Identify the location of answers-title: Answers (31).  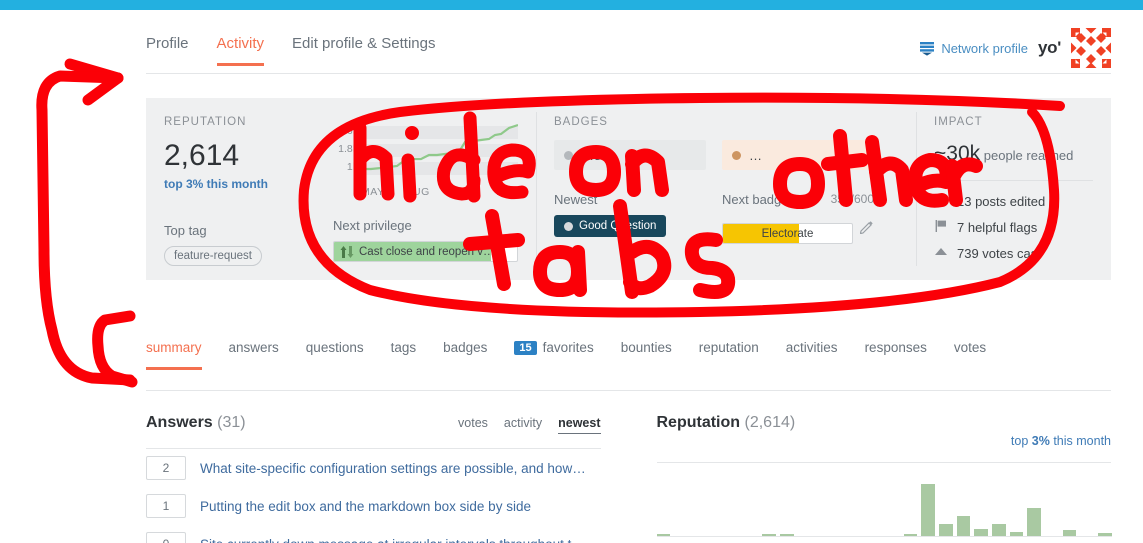
(196, 423).